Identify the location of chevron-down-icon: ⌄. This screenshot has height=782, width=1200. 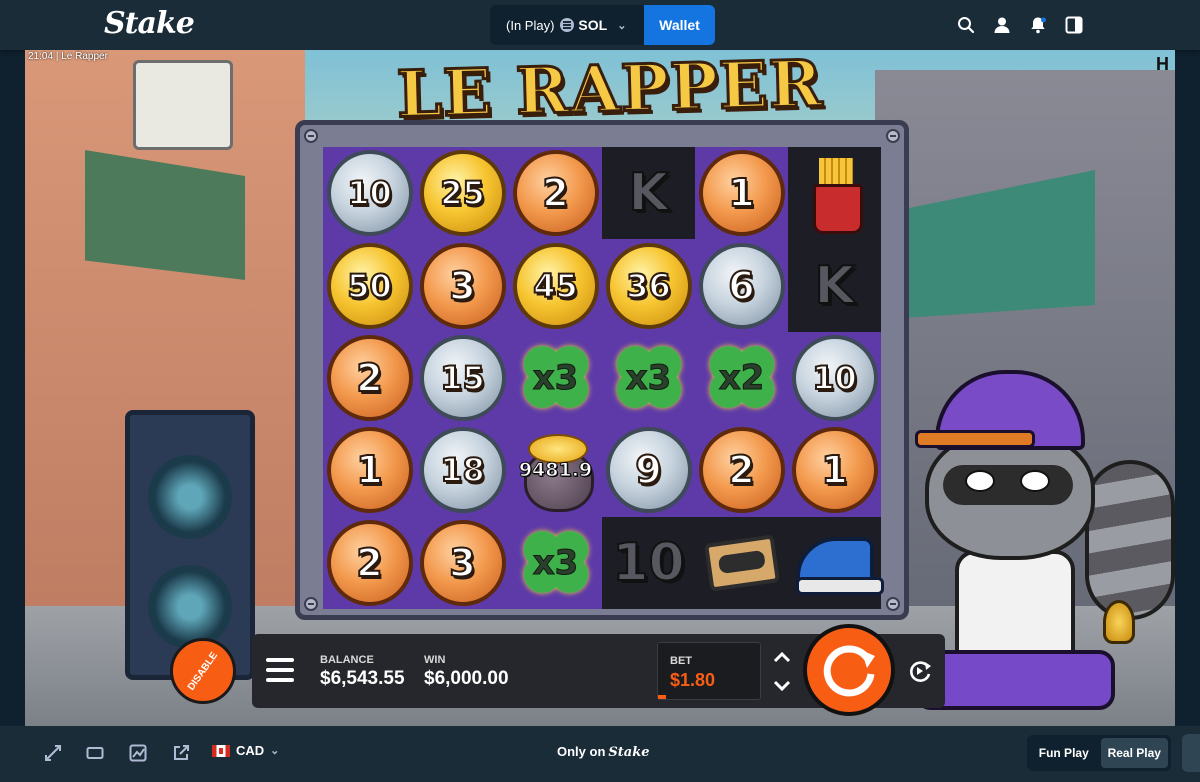
(275, 751).